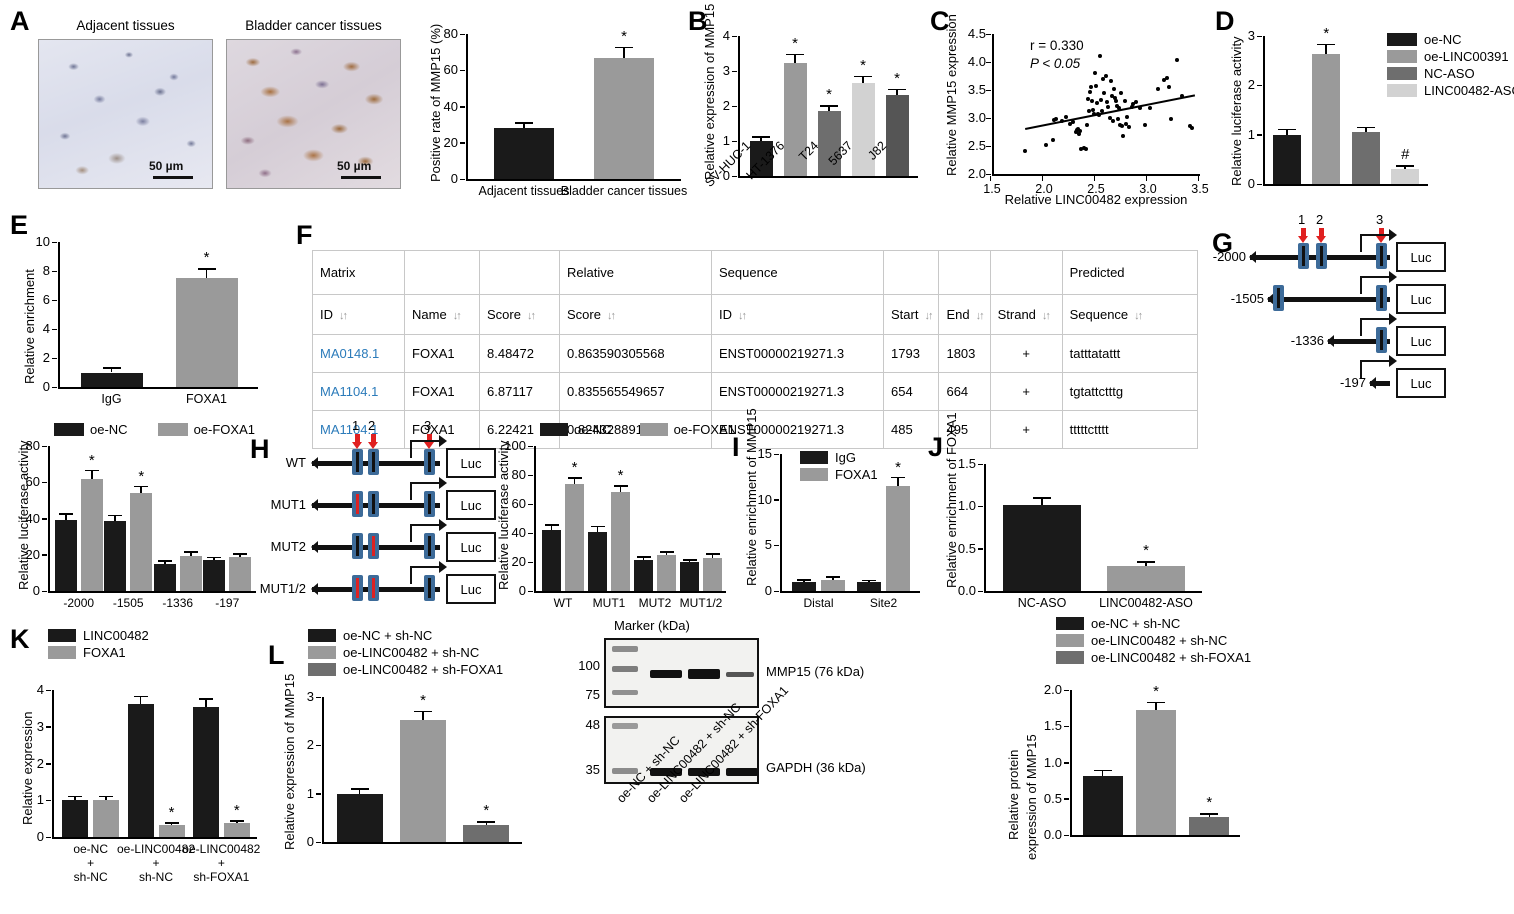 This screenshot has width=1514, height=914. I want to click on panel-b-ylabel: Relative expression of MMP15, so click(709, 91).